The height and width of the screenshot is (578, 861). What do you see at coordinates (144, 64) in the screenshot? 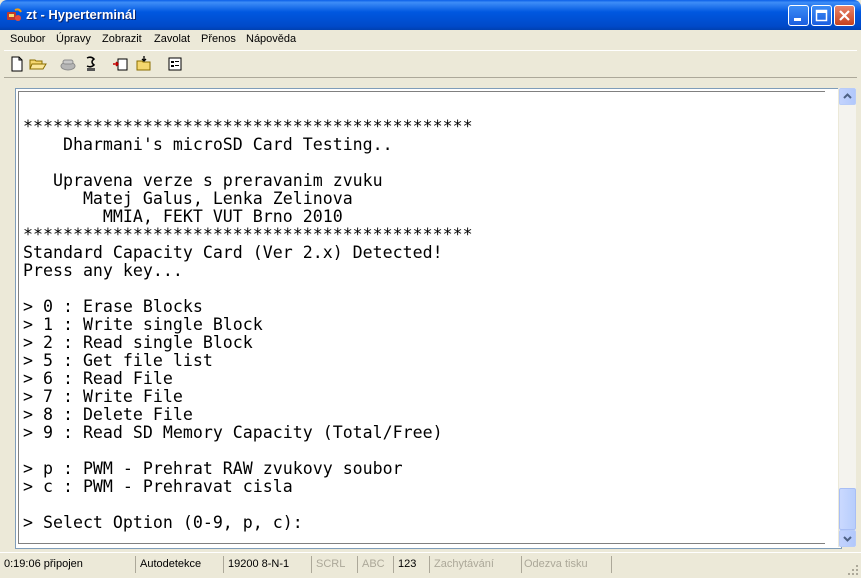
I see `receive-icon` at bounding box center [144, 64].